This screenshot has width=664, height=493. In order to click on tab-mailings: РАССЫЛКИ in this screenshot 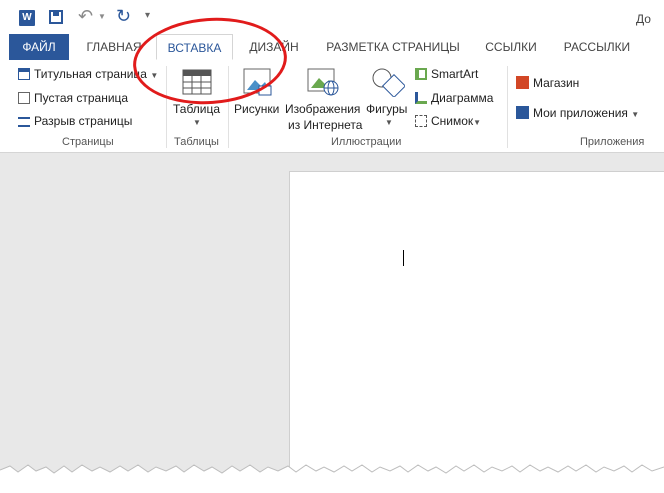, I will do `click(597, 47)`.